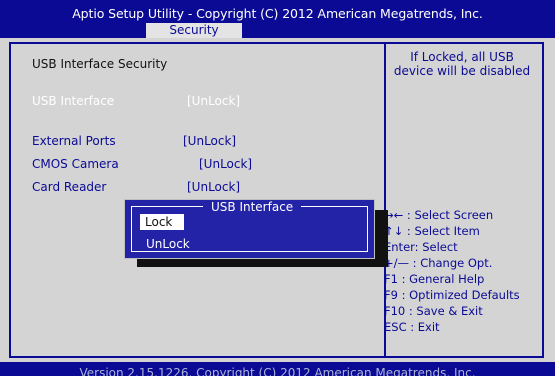 The height and width of the screenshot is (376, 555). What do you see at coordinates (194, 30) in the screenshot?
I see `tab-security: Security` at bounding box center [194, 30].